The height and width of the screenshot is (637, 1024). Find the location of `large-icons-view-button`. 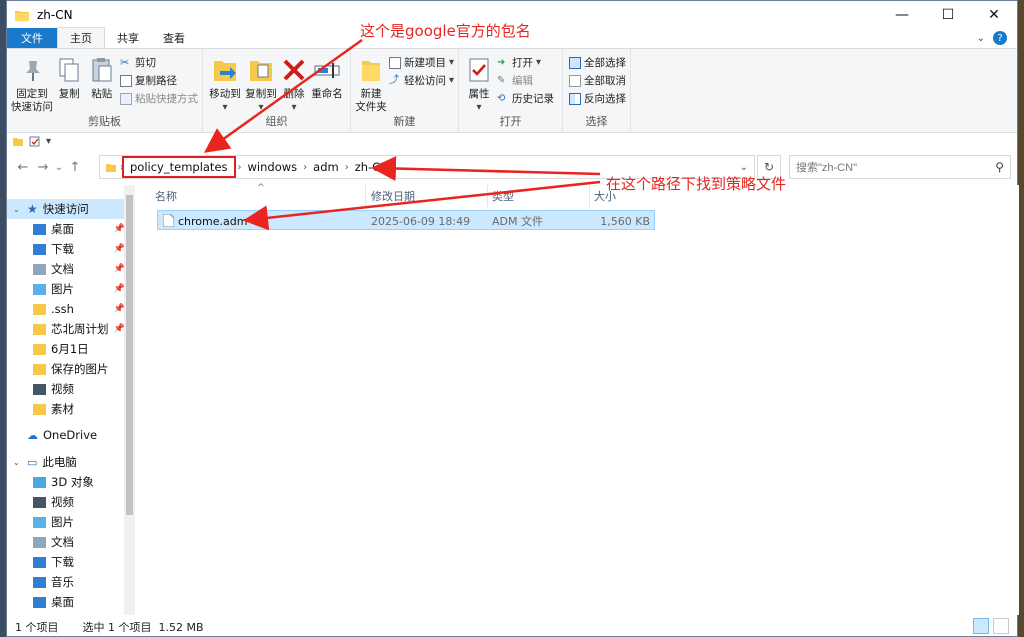

large-icons-view-button is located at coordinates (1001, 626).